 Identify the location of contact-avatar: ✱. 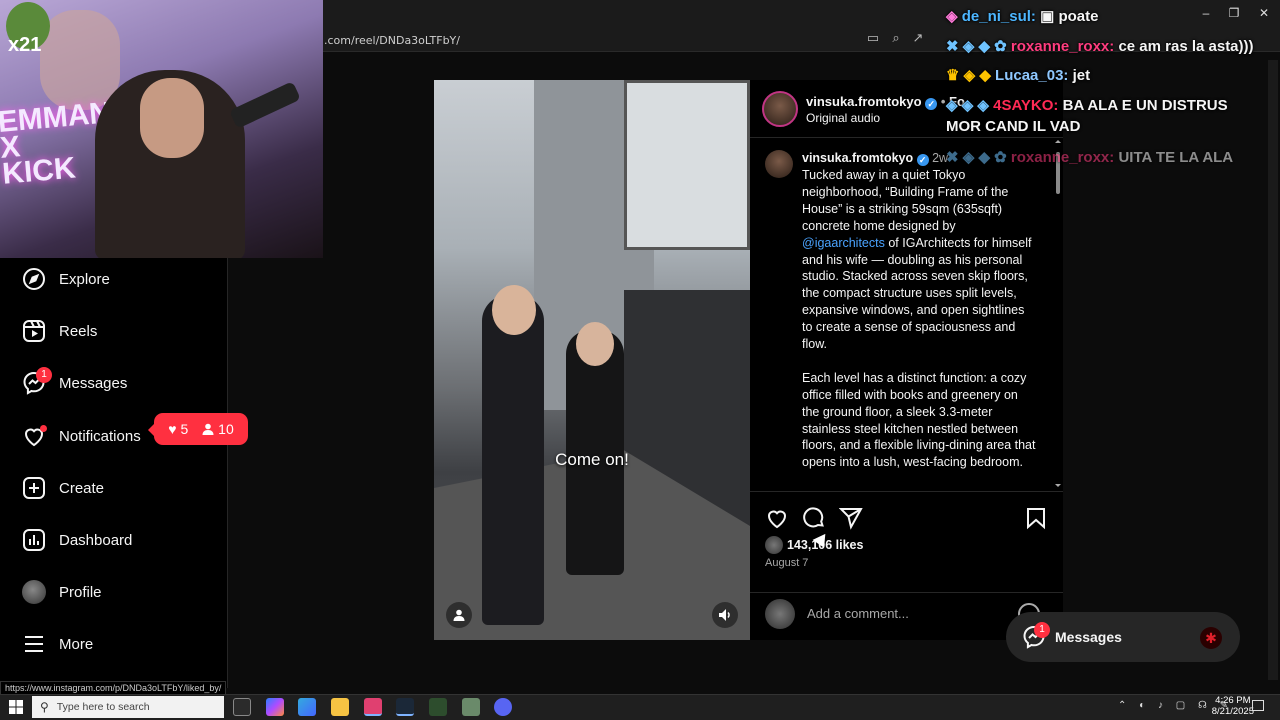
(1211, 638).